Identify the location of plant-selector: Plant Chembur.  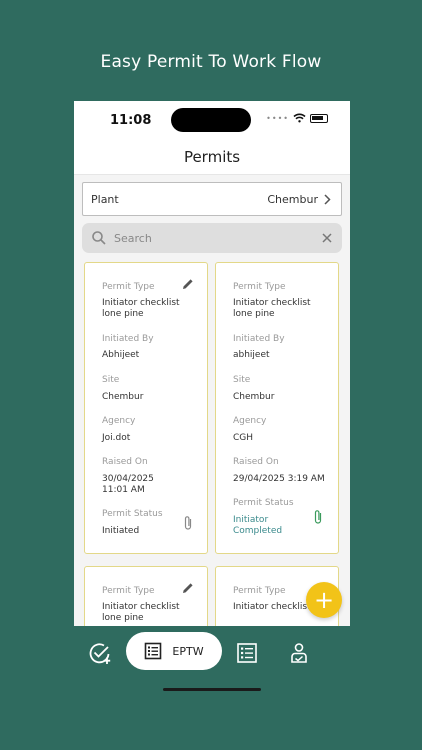
(212, 199).